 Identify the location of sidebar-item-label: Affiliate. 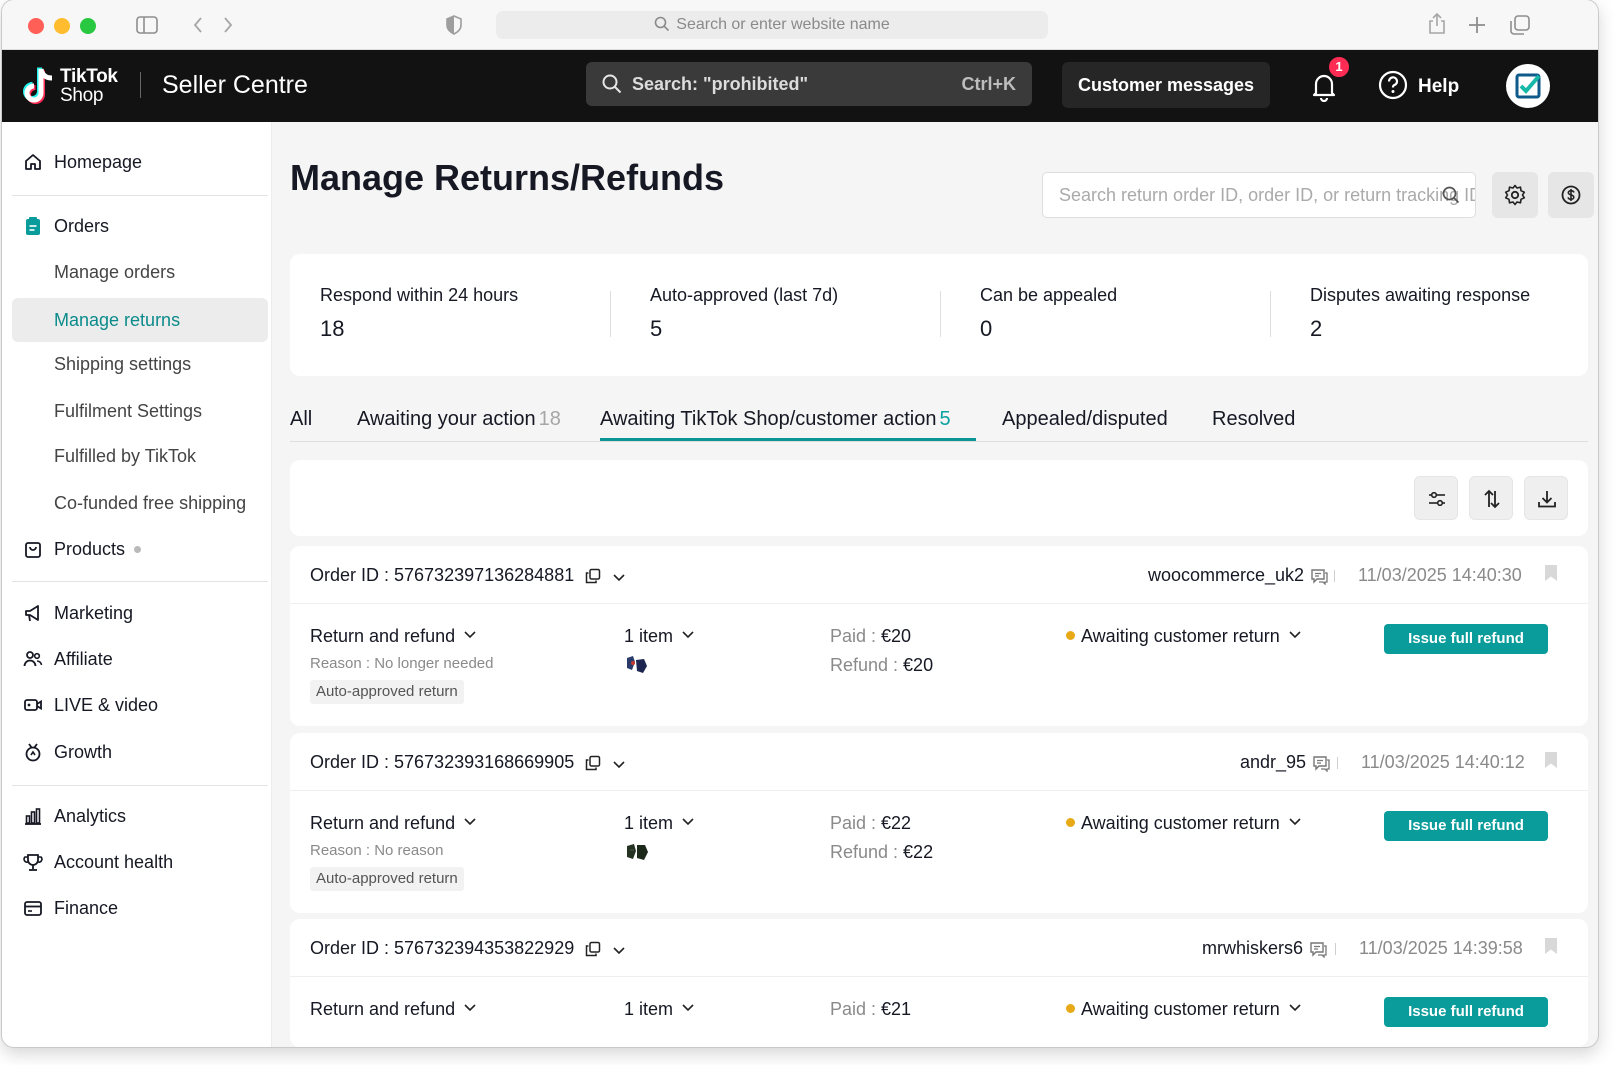
(83, 659).